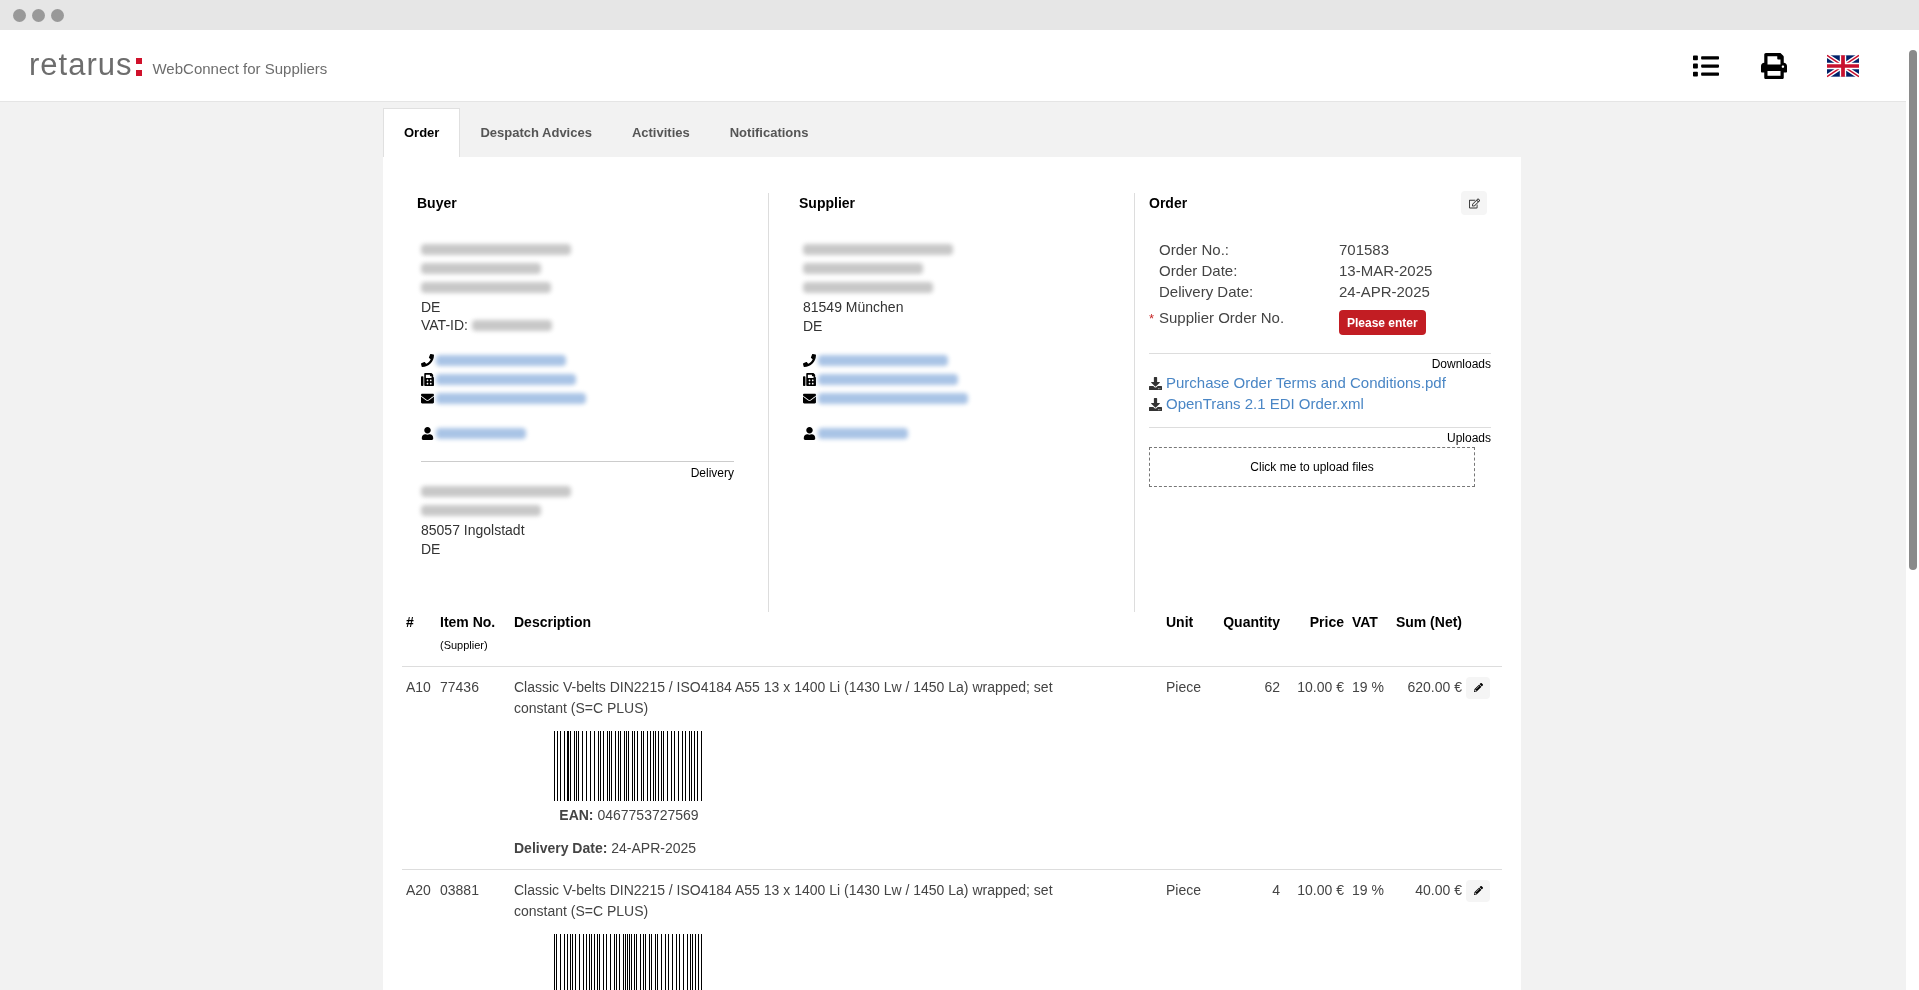 The height and width of the screenshot is (990, 1919). What do you see at coordinates (1194, 250) in the screenshot?
I see `field-label: Order No.:` at bounding box center [1194, 250].